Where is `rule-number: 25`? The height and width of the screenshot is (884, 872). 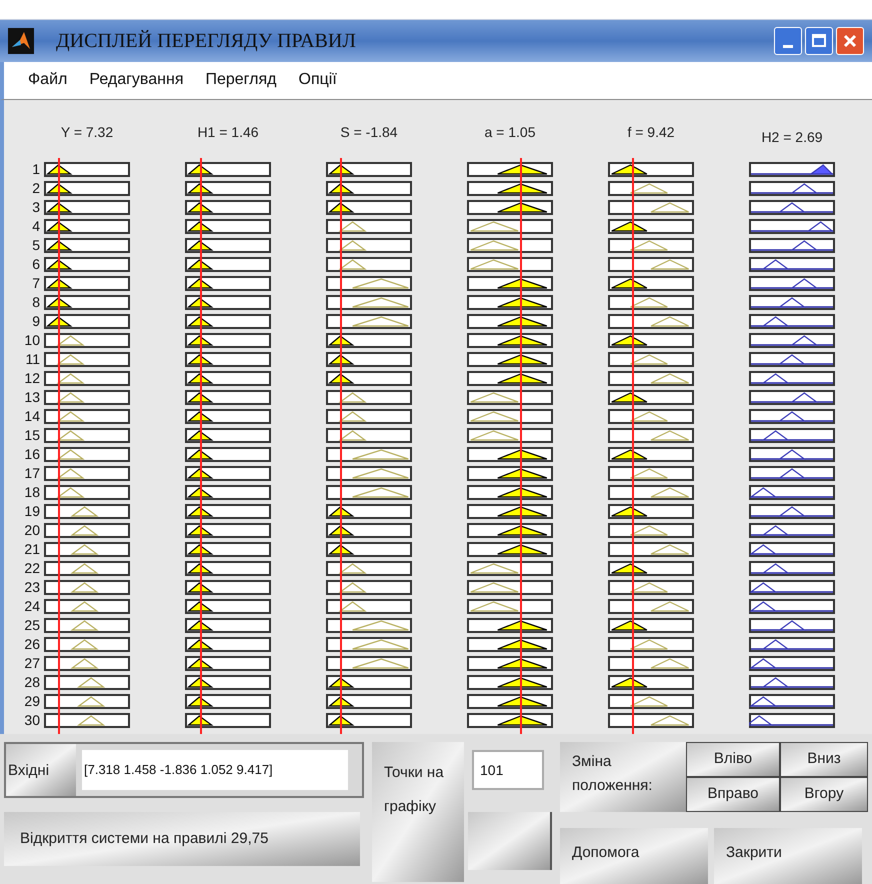 rule-number: 25 is located at coordinates (32, 625).